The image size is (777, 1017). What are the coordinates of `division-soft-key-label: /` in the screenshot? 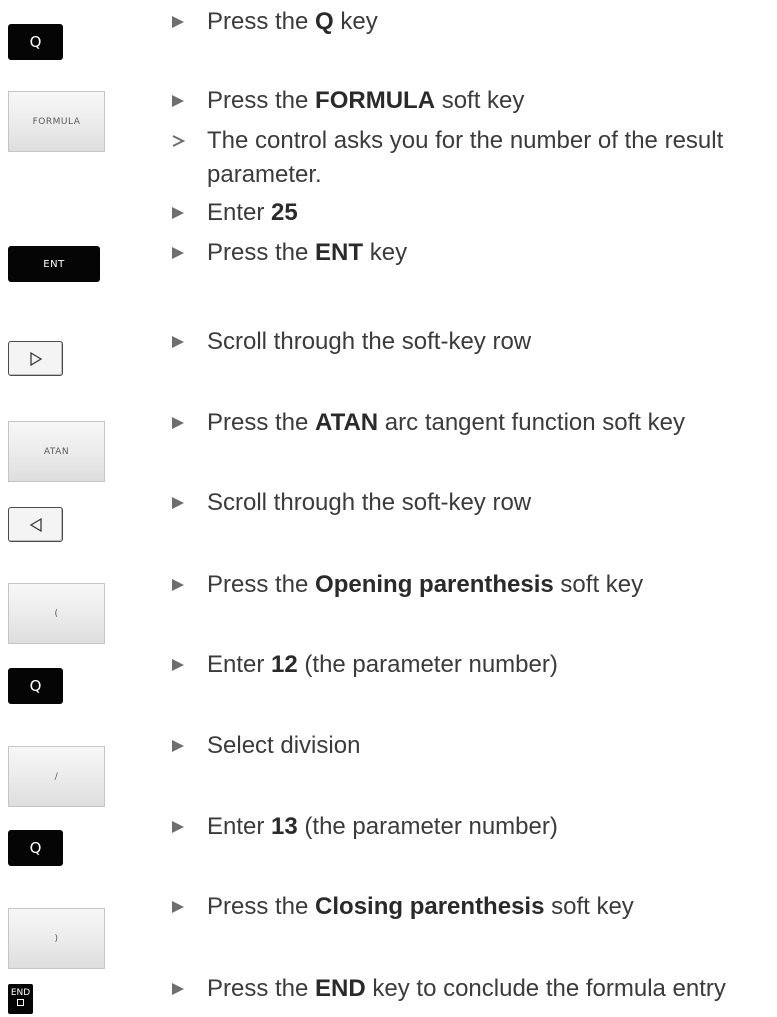 It's located at (56, 776).